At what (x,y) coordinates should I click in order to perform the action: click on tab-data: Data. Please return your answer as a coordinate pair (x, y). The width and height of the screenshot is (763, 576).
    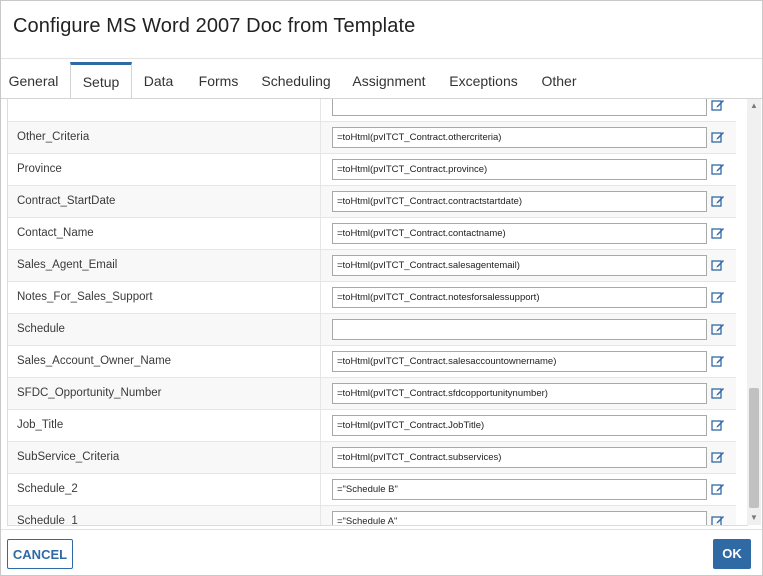
    Looking at the image, I should click on (158, 80).